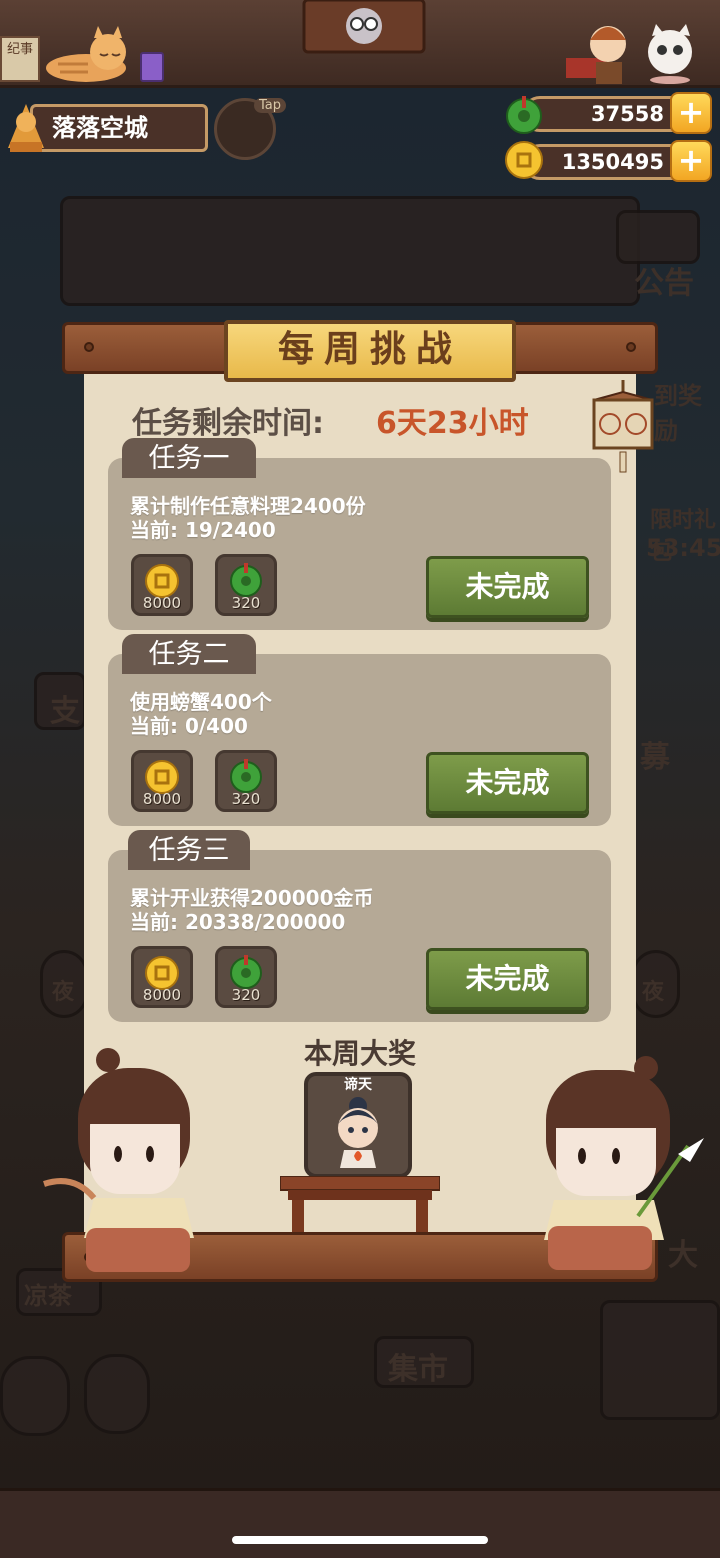  Describe the element at coordinates (63, 992) in the screenshot. I see `night-label-left: 夜` at that location.